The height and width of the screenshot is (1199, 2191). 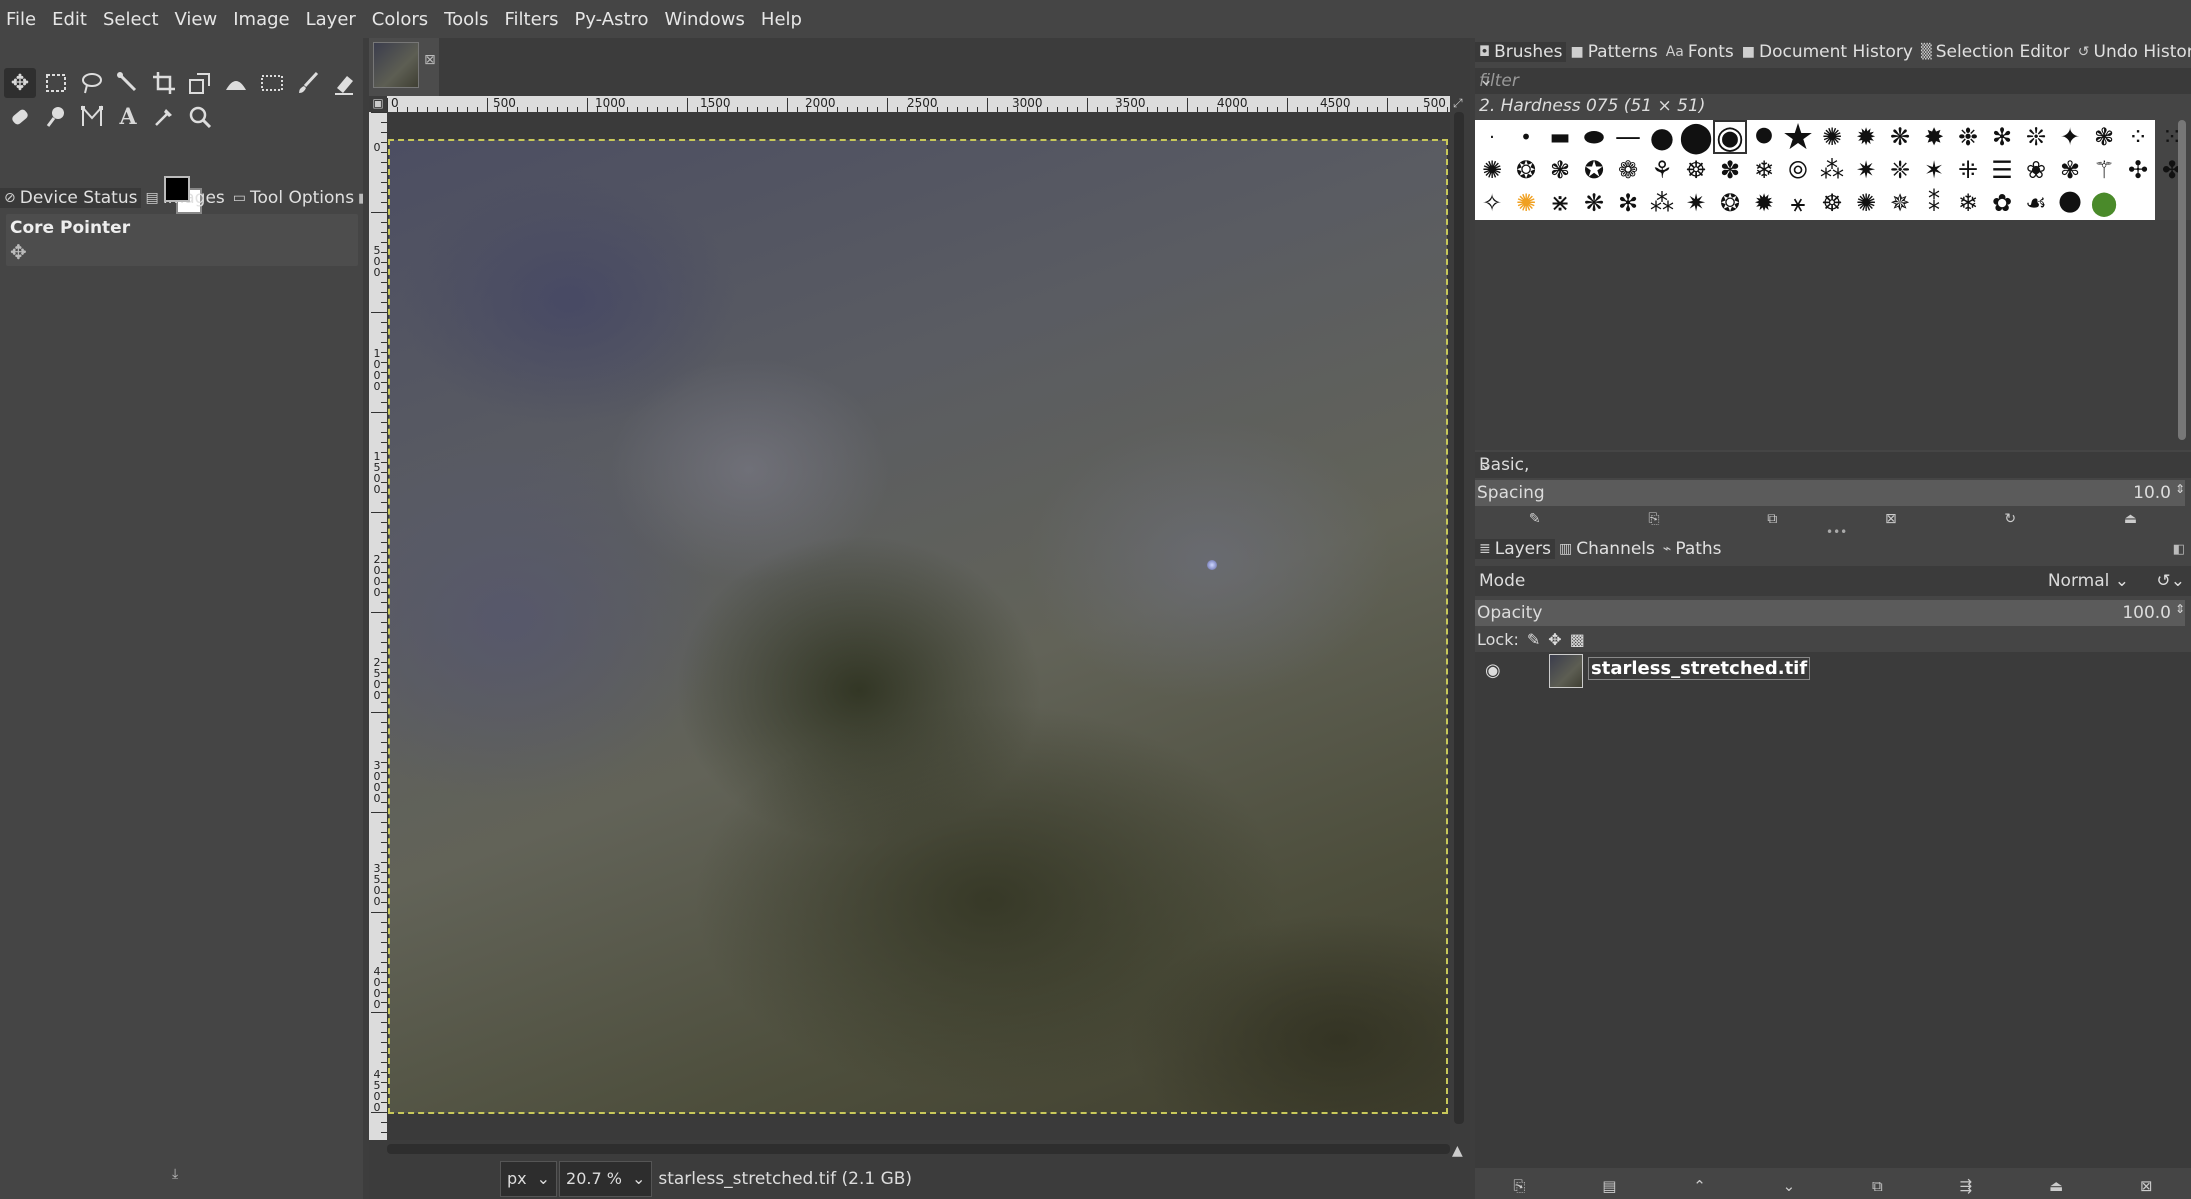 I want to click on brush-thumbnail-icon: ⚫, so click(x=1764, y=137).